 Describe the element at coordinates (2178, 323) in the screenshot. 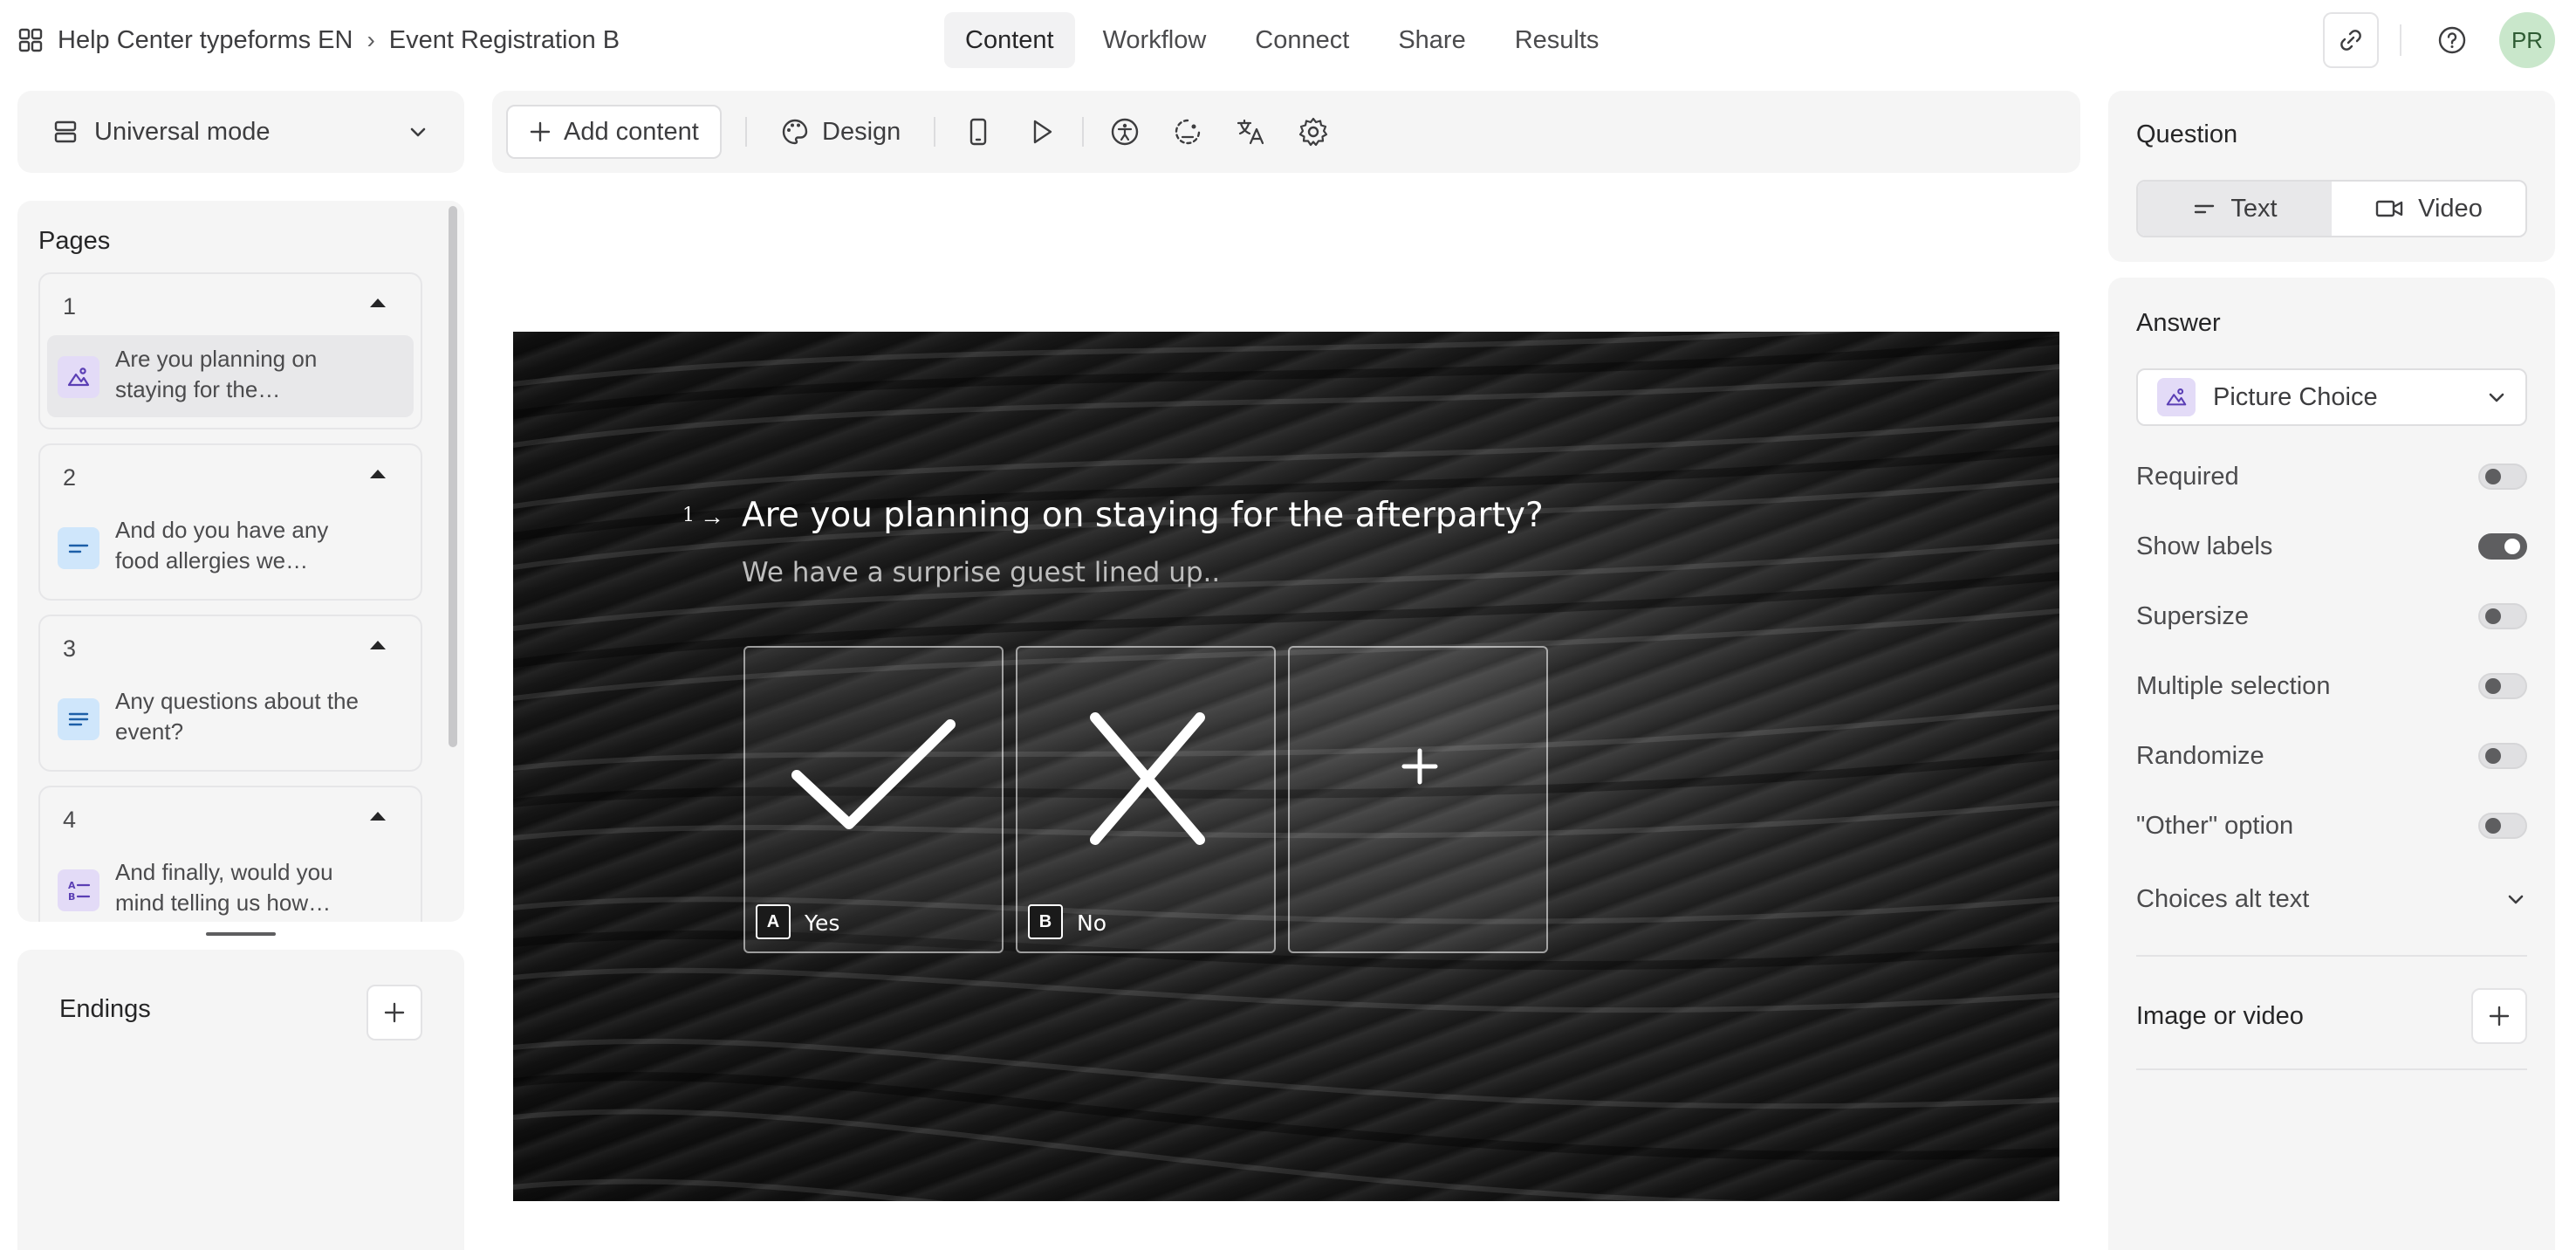

I see `answer-panel-title: Answer` at that location.